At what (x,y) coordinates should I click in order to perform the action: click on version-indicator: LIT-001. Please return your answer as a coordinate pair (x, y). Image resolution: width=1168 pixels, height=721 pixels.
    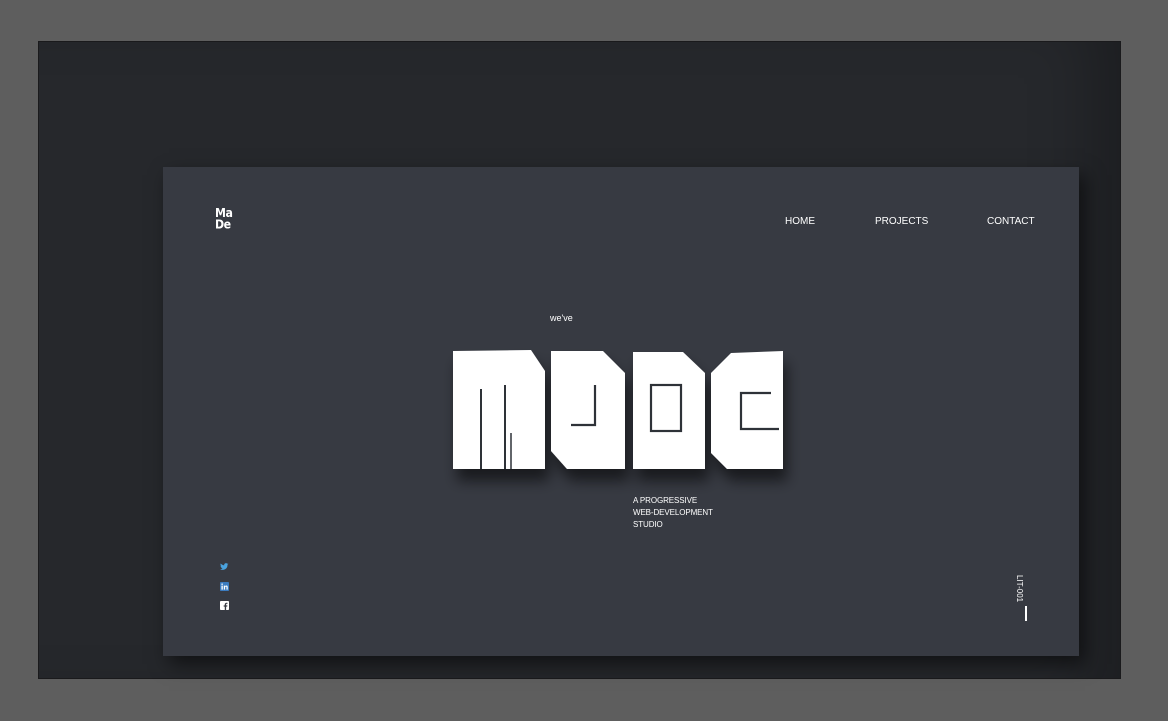
    Looking at the image, I should click on (1024, 600).